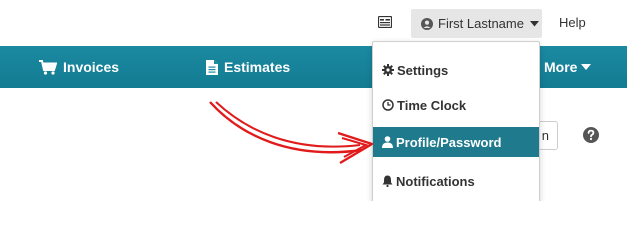 The height and width of the screenshot is (240, 627). I want to click on menu-item-settings-label: Settings, so click(423, 70).